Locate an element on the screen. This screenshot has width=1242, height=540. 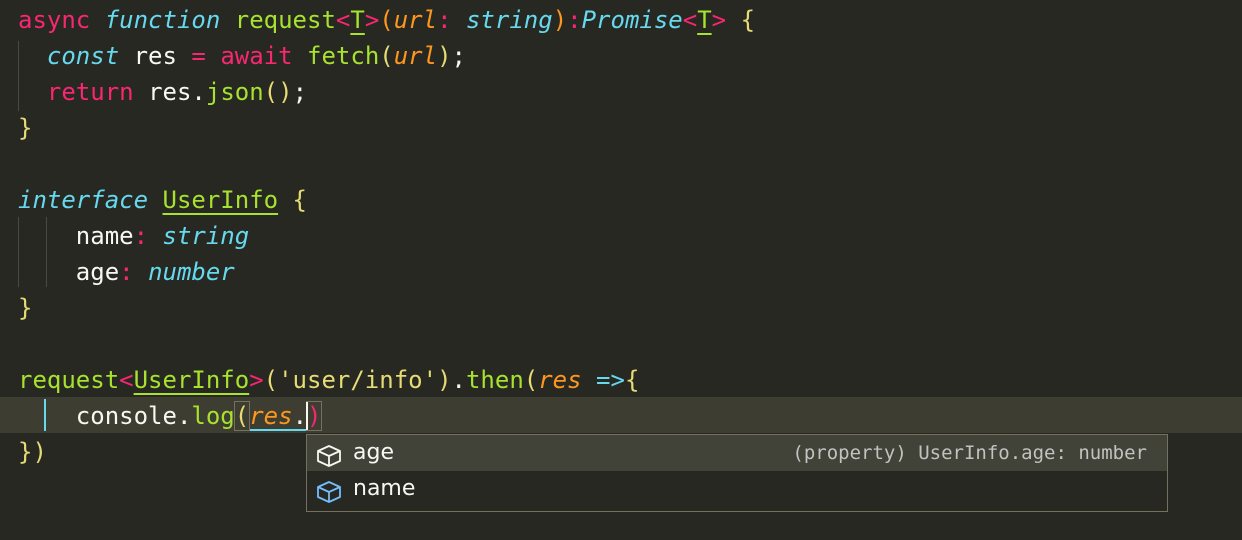
string-literal: 'user/info' is located at coordinates (358, 380).